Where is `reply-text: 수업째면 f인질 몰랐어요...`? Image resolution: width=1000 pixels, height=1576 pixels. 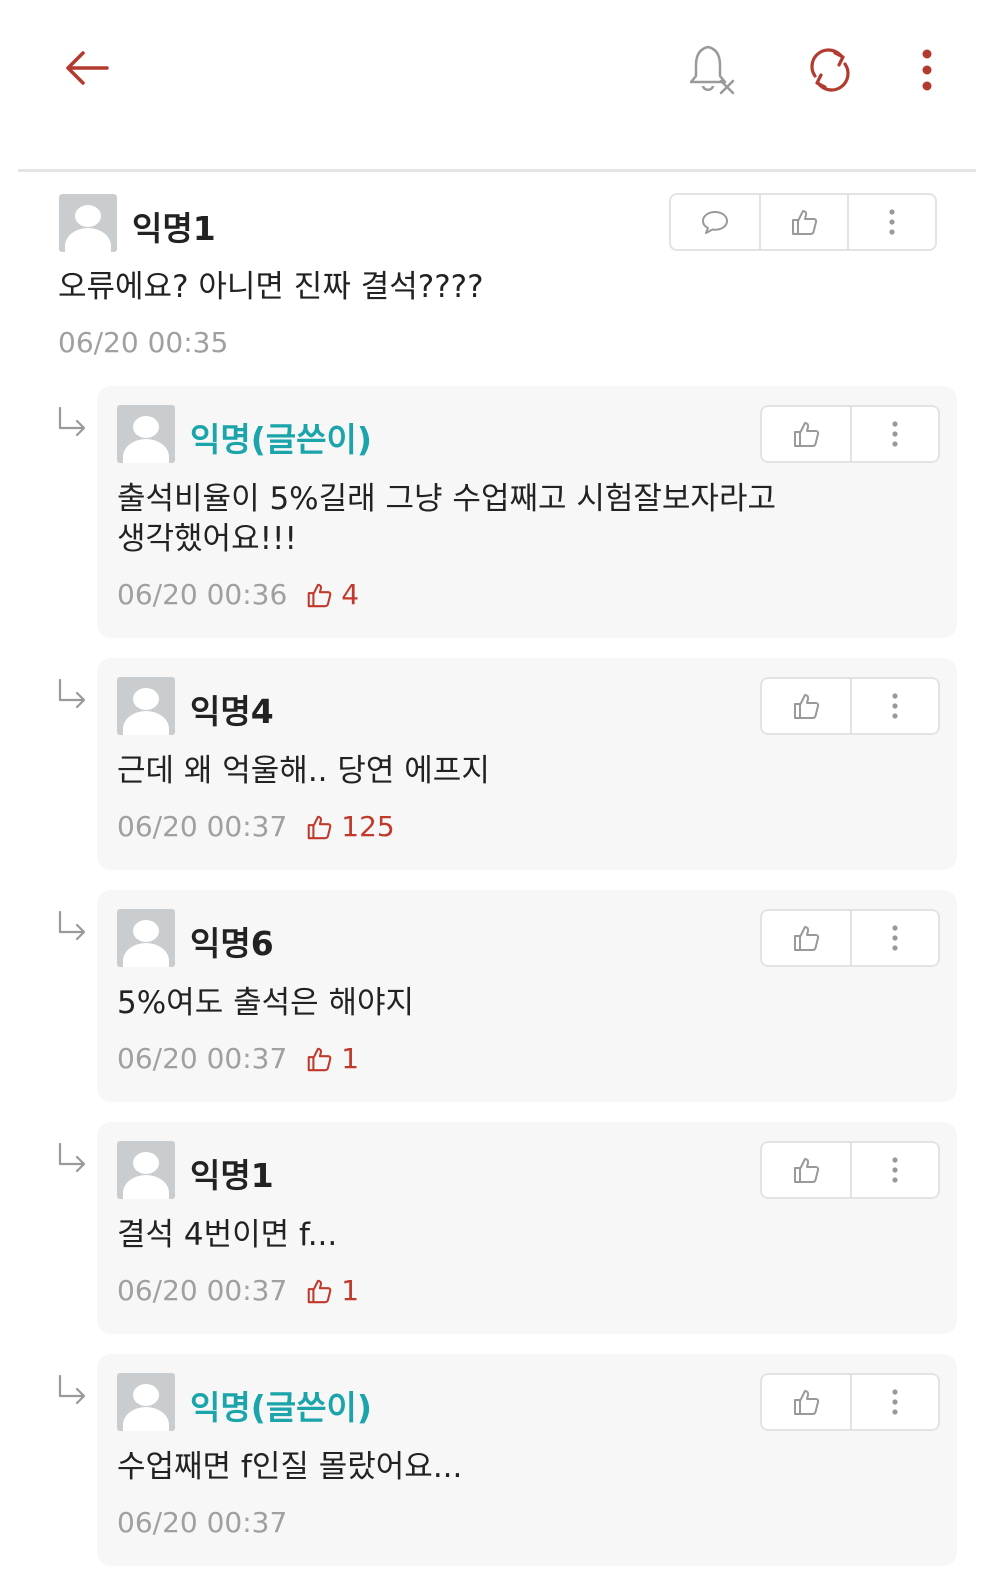
reply-text: 수업째면 f인질 몰랐어요... is located at coordinates (290, 1467).